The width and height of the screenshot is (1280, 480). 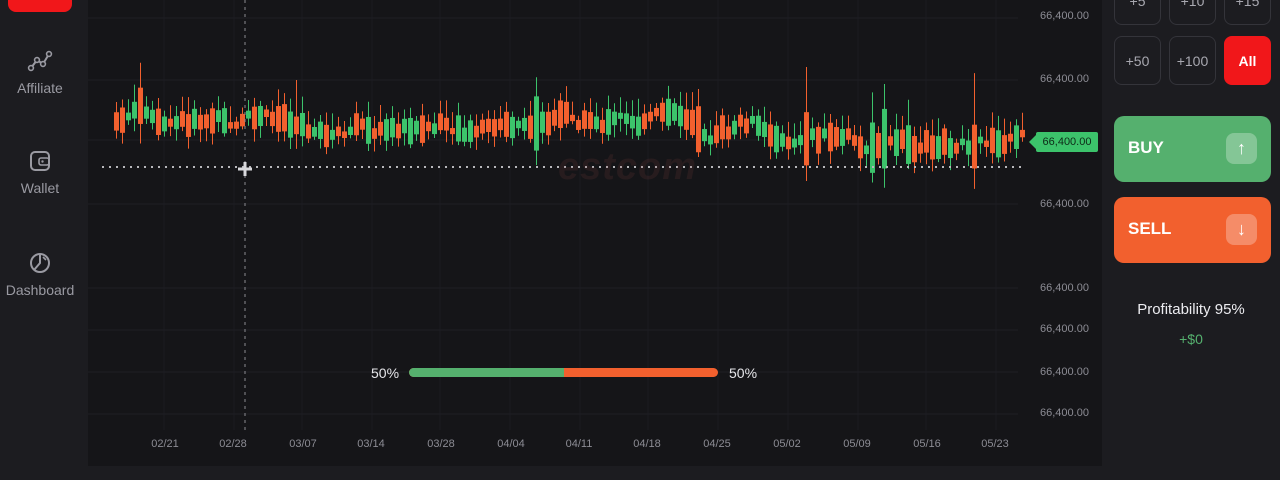 What do you see at coordinates (486, 372) in the screenshot?
I see `sentiment-bar-buy-fill` at bounding box center [486, 372].